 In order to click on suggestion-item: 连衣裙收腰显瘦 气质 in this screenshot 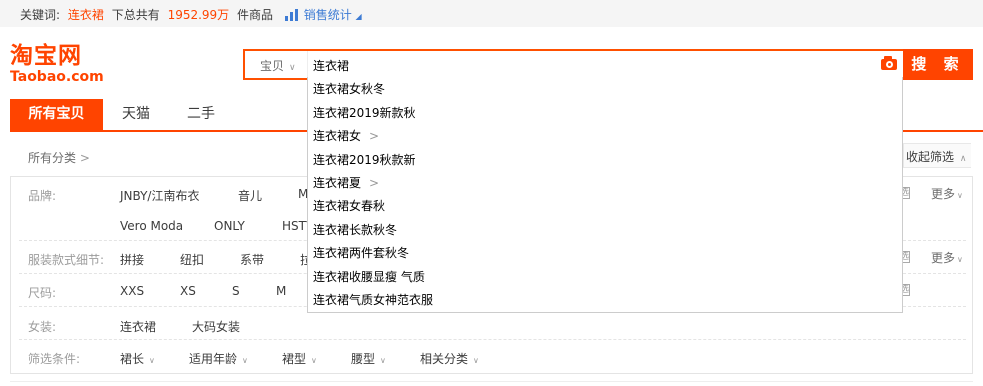, I will do `click(369, 276)`.